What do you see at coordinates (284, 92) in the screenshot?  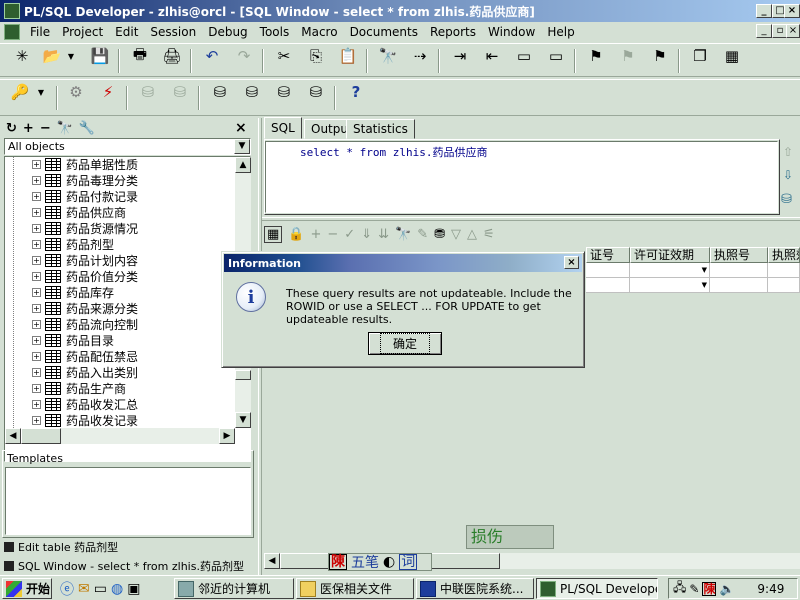 I see `db-session-icon: ⛁` at bounding box center [284, 92].